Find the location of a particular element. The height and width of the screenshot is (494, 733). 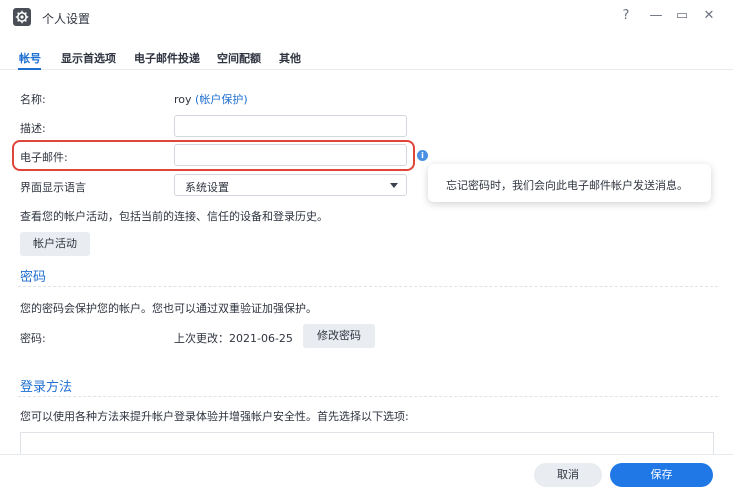

password-divider is located at coordinates (368, 286).